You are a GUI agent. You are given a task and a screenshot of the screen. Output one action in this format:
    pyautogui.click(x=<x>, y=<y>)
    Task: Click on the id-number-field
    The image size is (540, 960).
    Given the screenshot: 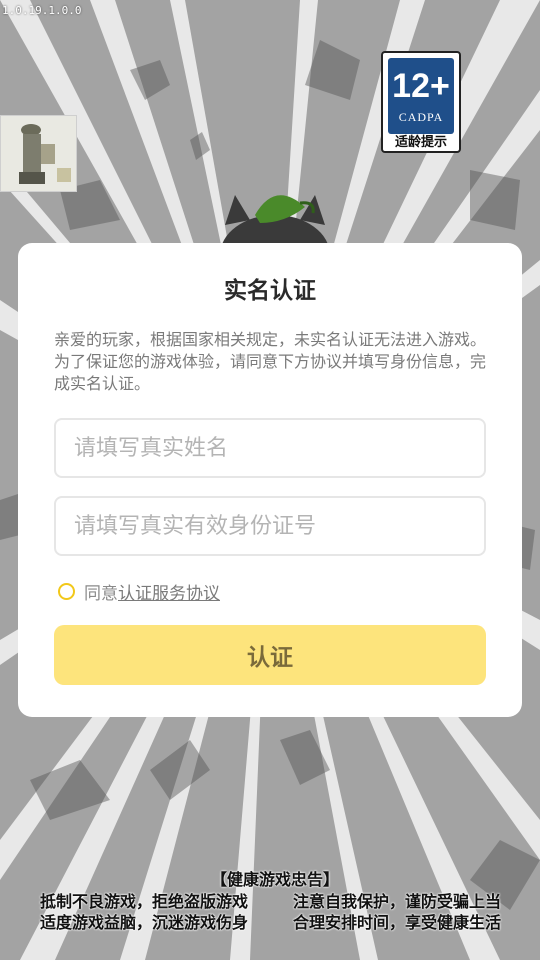 What is the action you would take?
    pyautogui.click(x=270, y=526)
    